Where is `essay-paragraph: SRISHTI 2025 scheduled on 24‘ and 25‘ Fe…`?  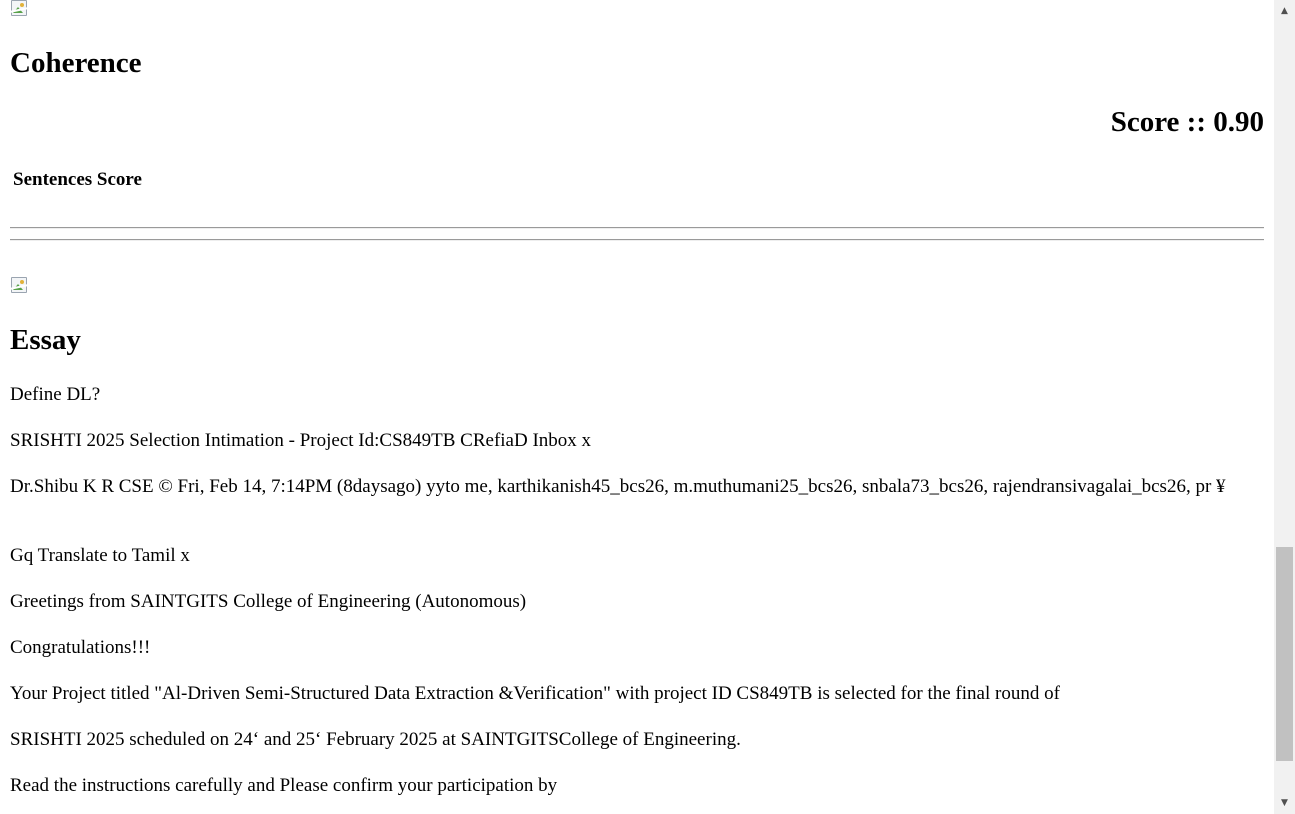
essay-paragraph: SRISHTI 2025 scheduled on 24‘ and 25‘ Fe… is located at coordinates (375, 739).